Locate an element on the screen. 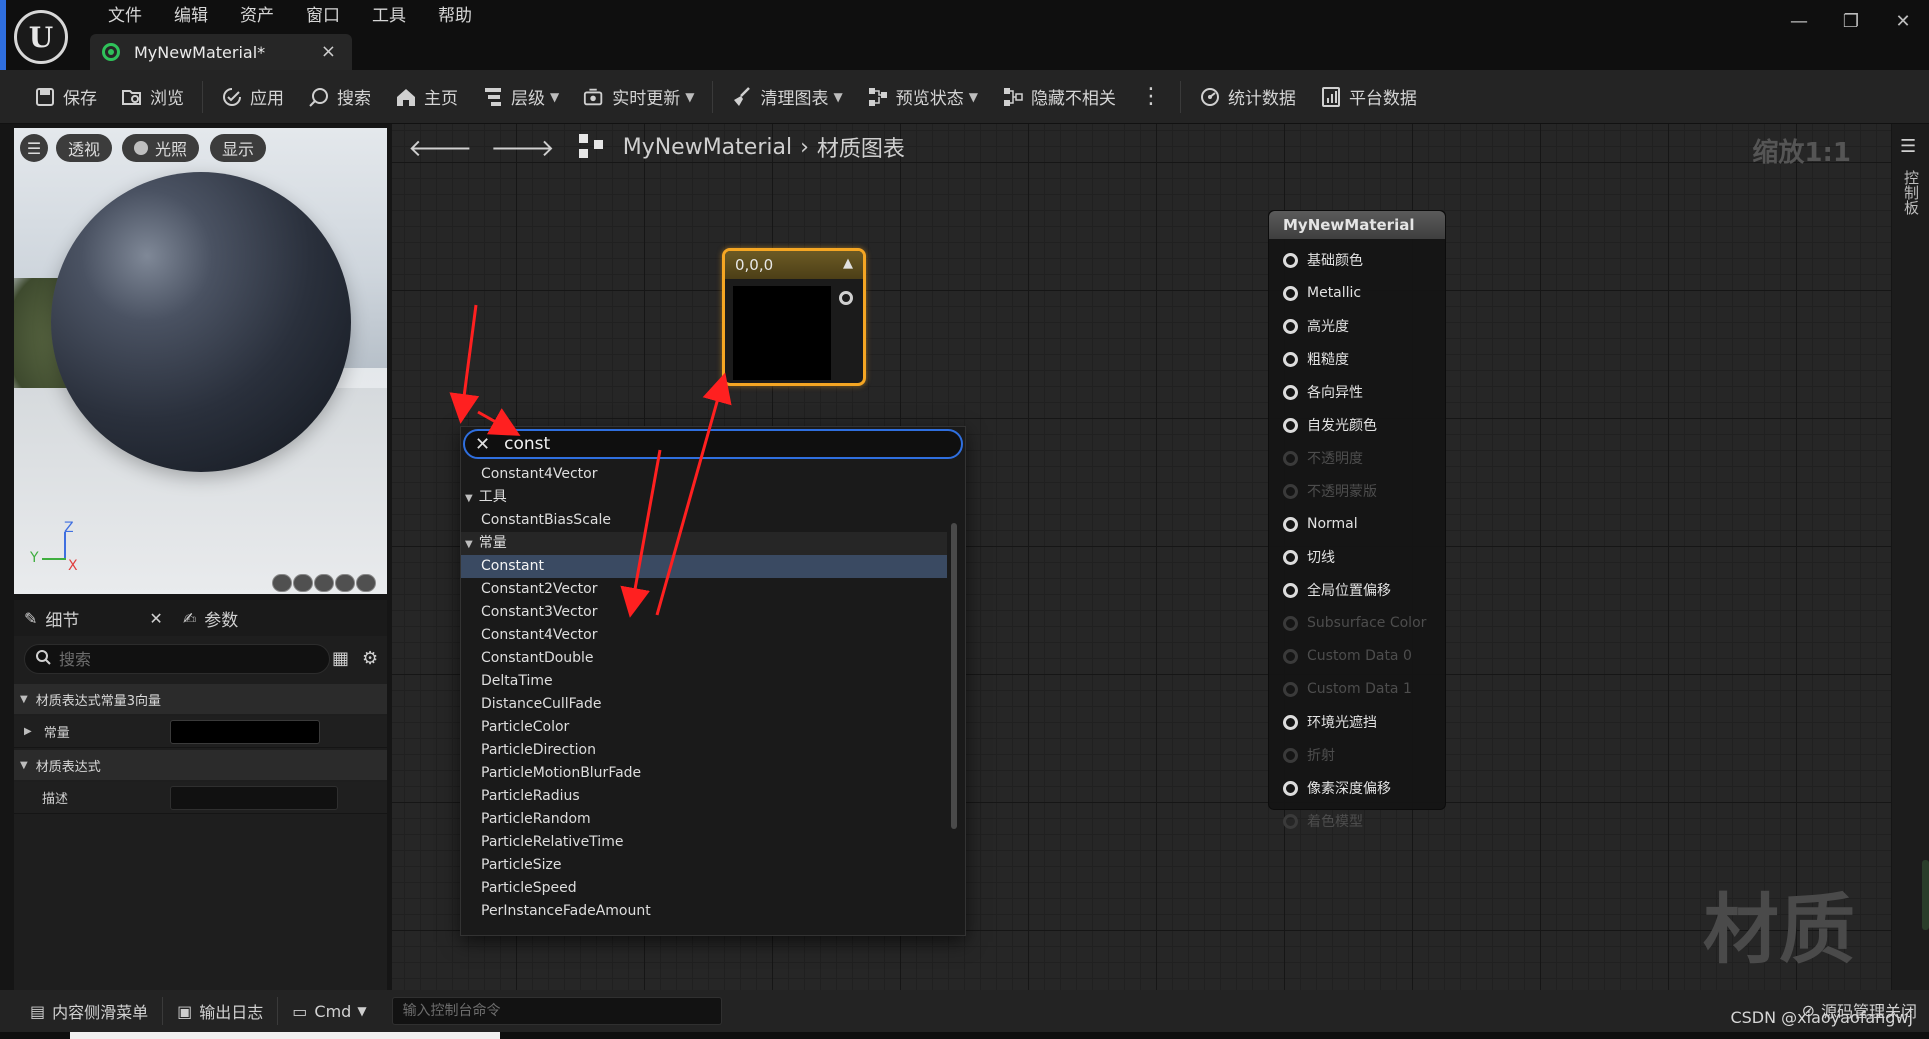 This screenshot has width=1929, height=1039. menu-help: 帮助 is located at coordinates (455, 16).